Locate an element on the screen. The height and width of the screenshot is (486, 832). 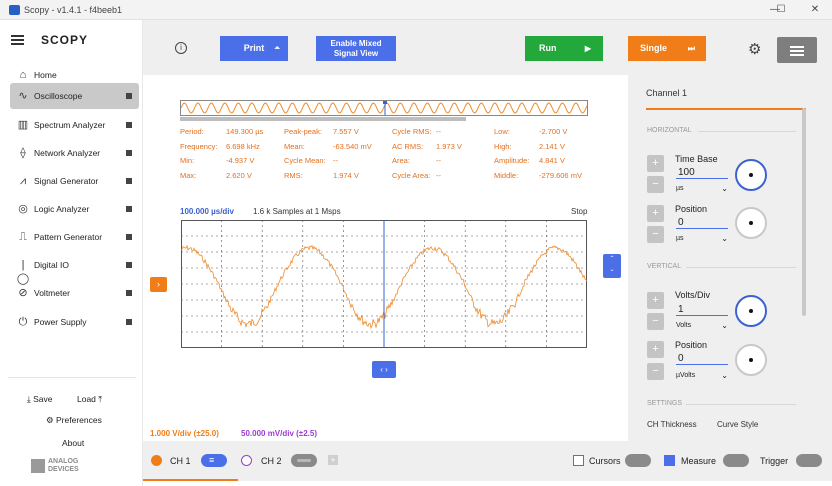
time-base-unit-select: µs ⌄ is located at coordinates (702, 188).